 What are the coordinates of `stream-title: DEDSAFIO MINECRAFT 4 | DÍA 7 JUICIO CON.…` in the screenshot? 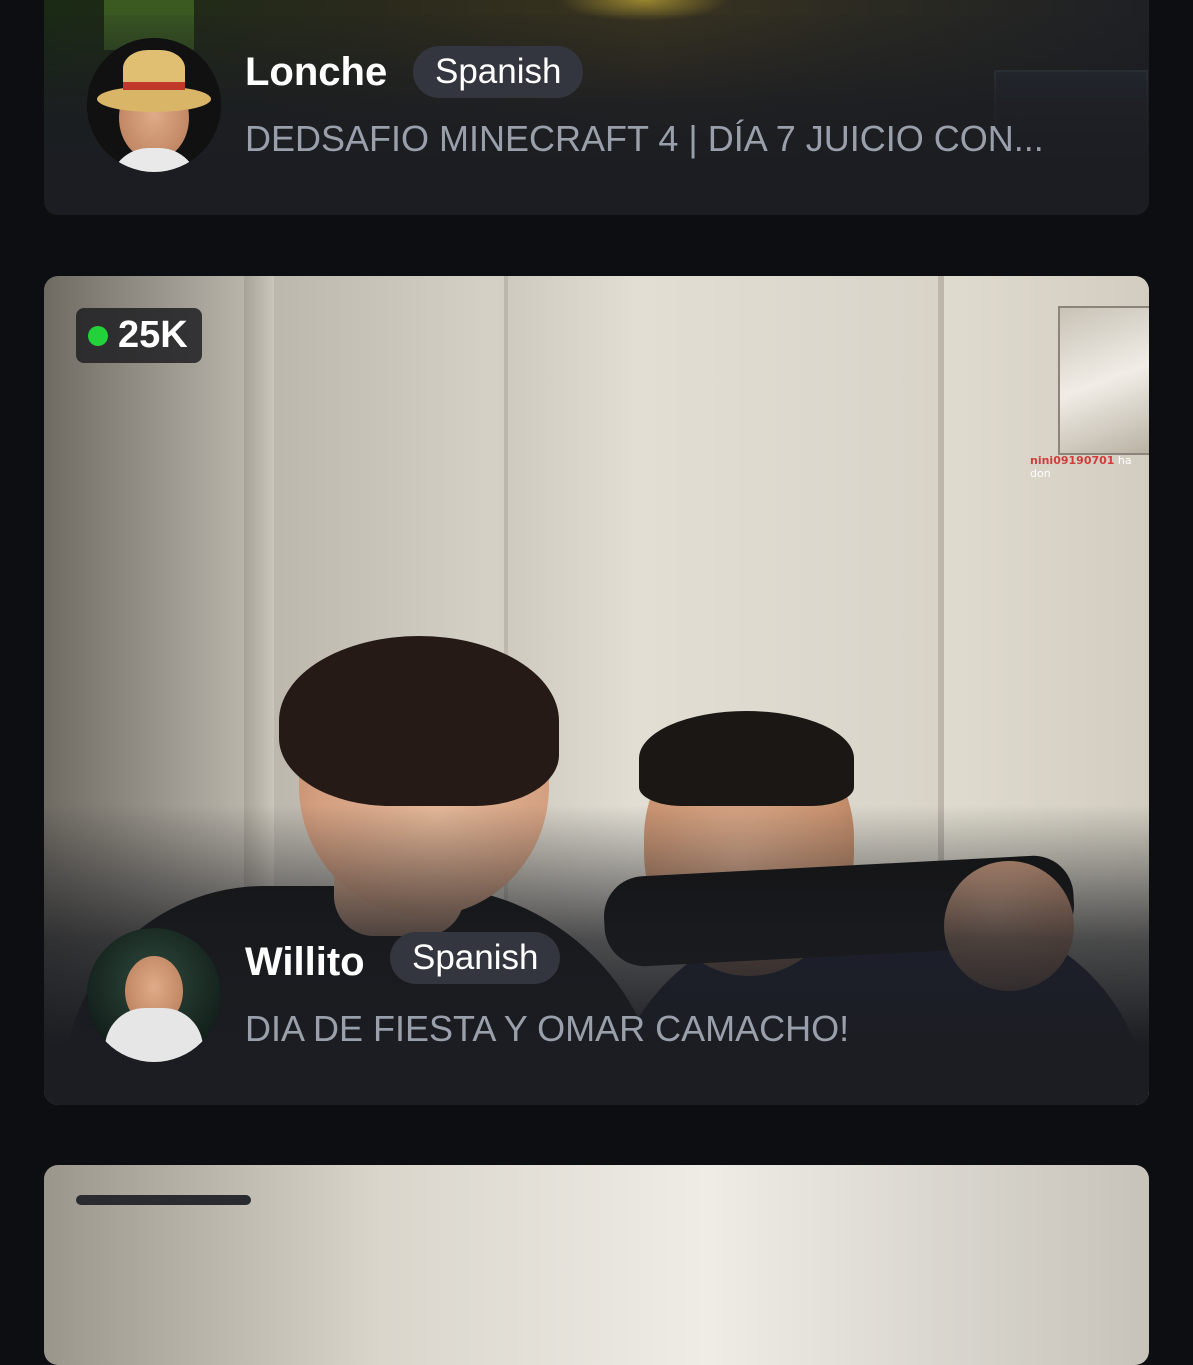 It's located at (644, 139).